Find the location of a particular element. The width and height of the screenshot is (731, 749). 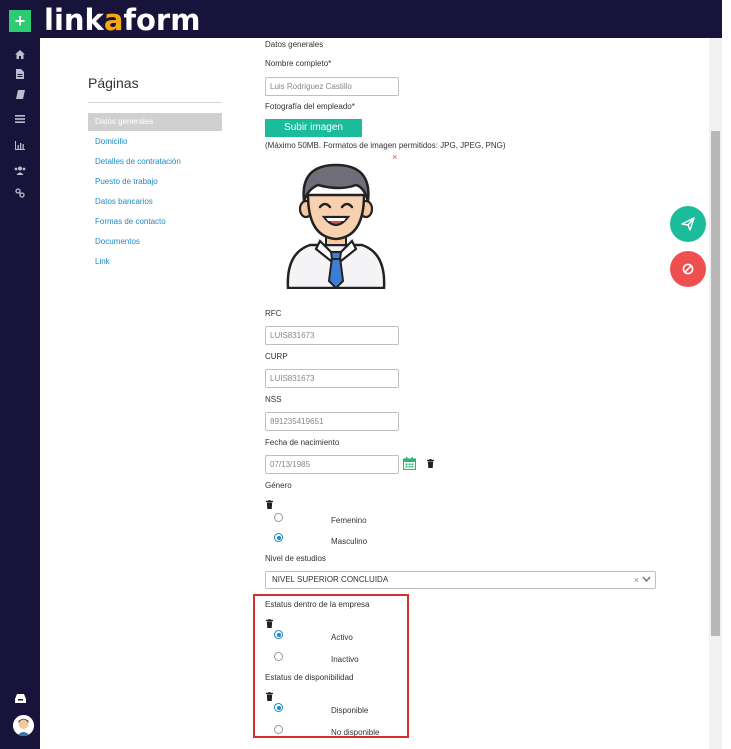

scrollbar-thumb is located at coordinates (715, 383).